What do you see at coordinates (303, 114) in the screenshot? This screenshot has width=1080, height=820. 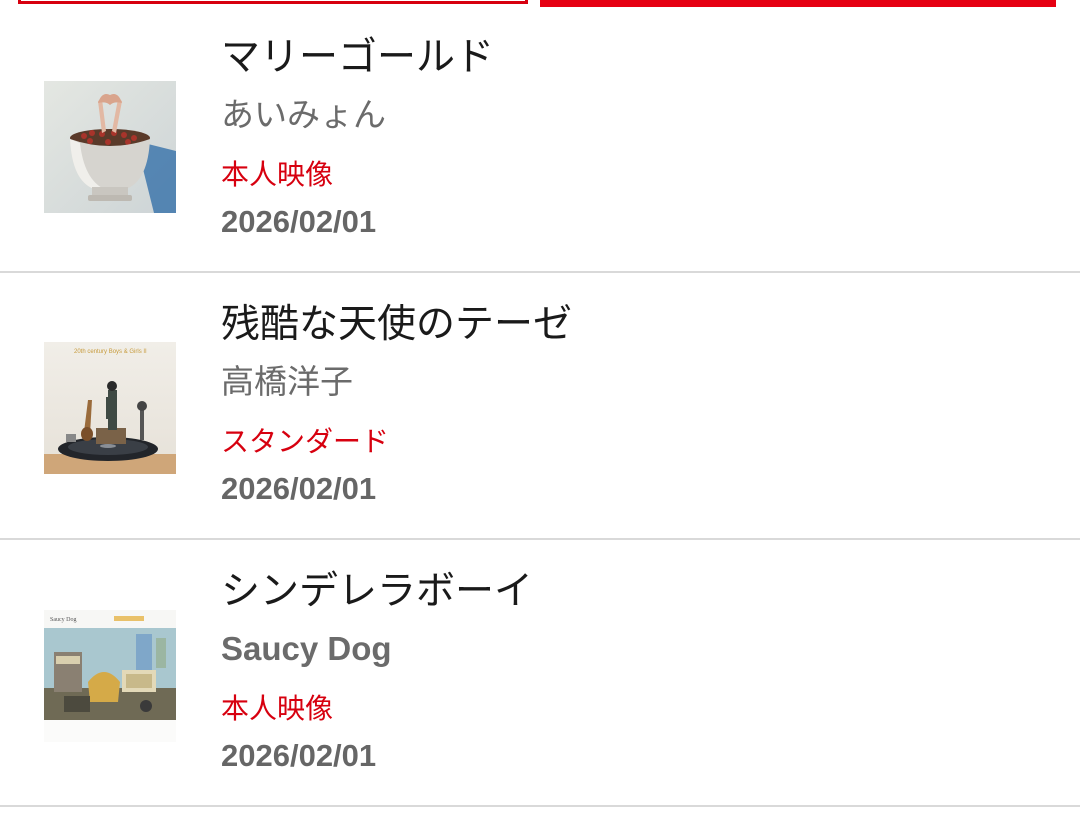 I see `artist-name: あいみょん` at bounding box center [303, 114].